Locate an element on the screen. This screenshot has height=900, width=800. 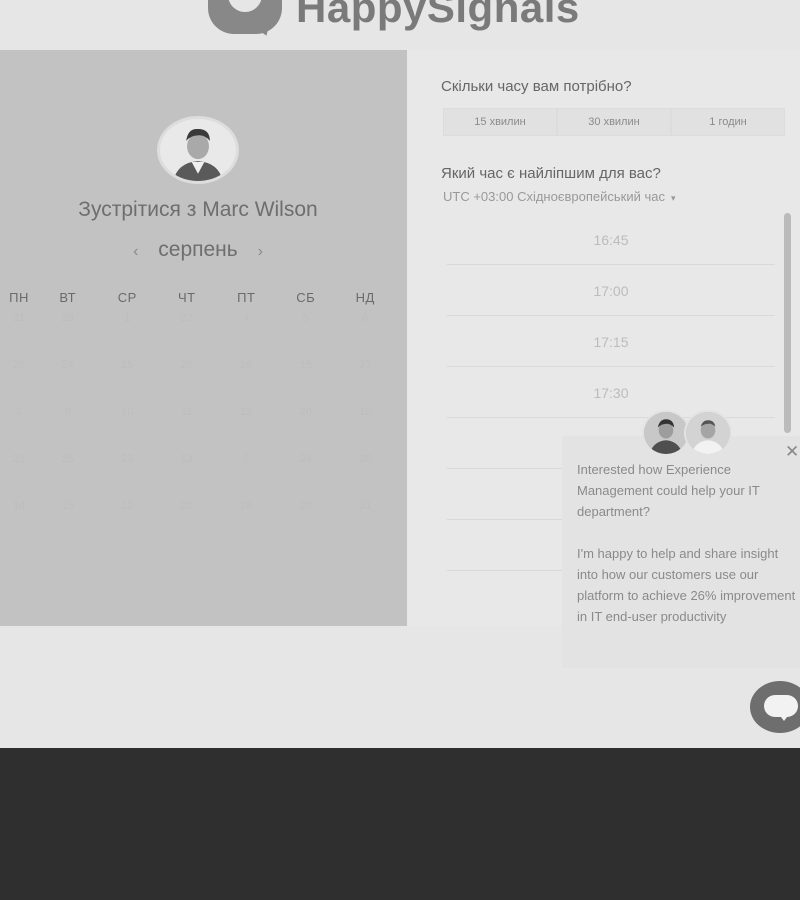
calendar-week: 14 15 12 20 28 29 31 is located at coordinates (203, 523).